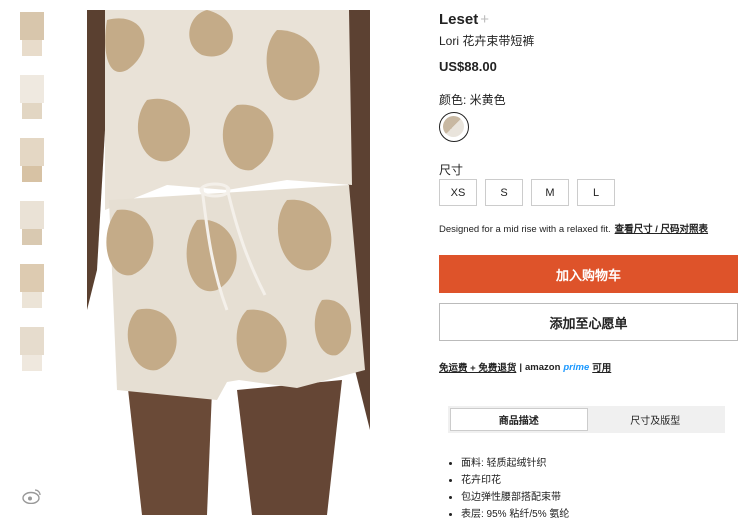 Image resolution: width=750 pixels, height=528 pixels. What do you see at coordinates (519, 419) in the screenshot?
I see `tab-description: 商品描述` at bounding box center [519, 419].